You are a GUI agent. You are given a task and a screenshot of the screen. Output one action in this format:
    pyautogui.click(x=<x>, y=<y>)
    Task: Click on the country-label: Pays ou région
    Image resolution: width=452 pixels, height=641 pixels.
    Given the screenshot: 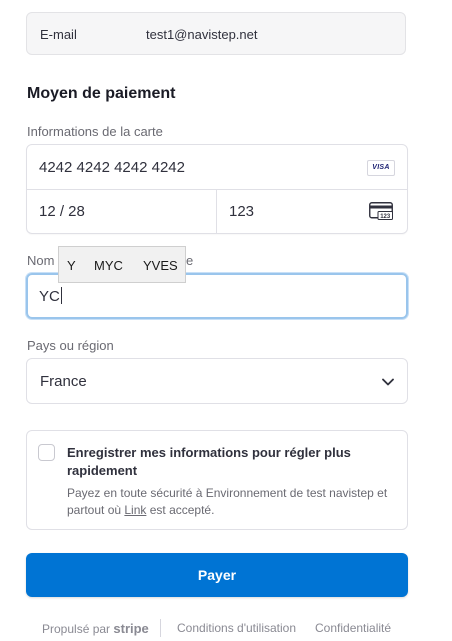 What is the action you would take?
    pyautogui.click(x=70, y=345)
    